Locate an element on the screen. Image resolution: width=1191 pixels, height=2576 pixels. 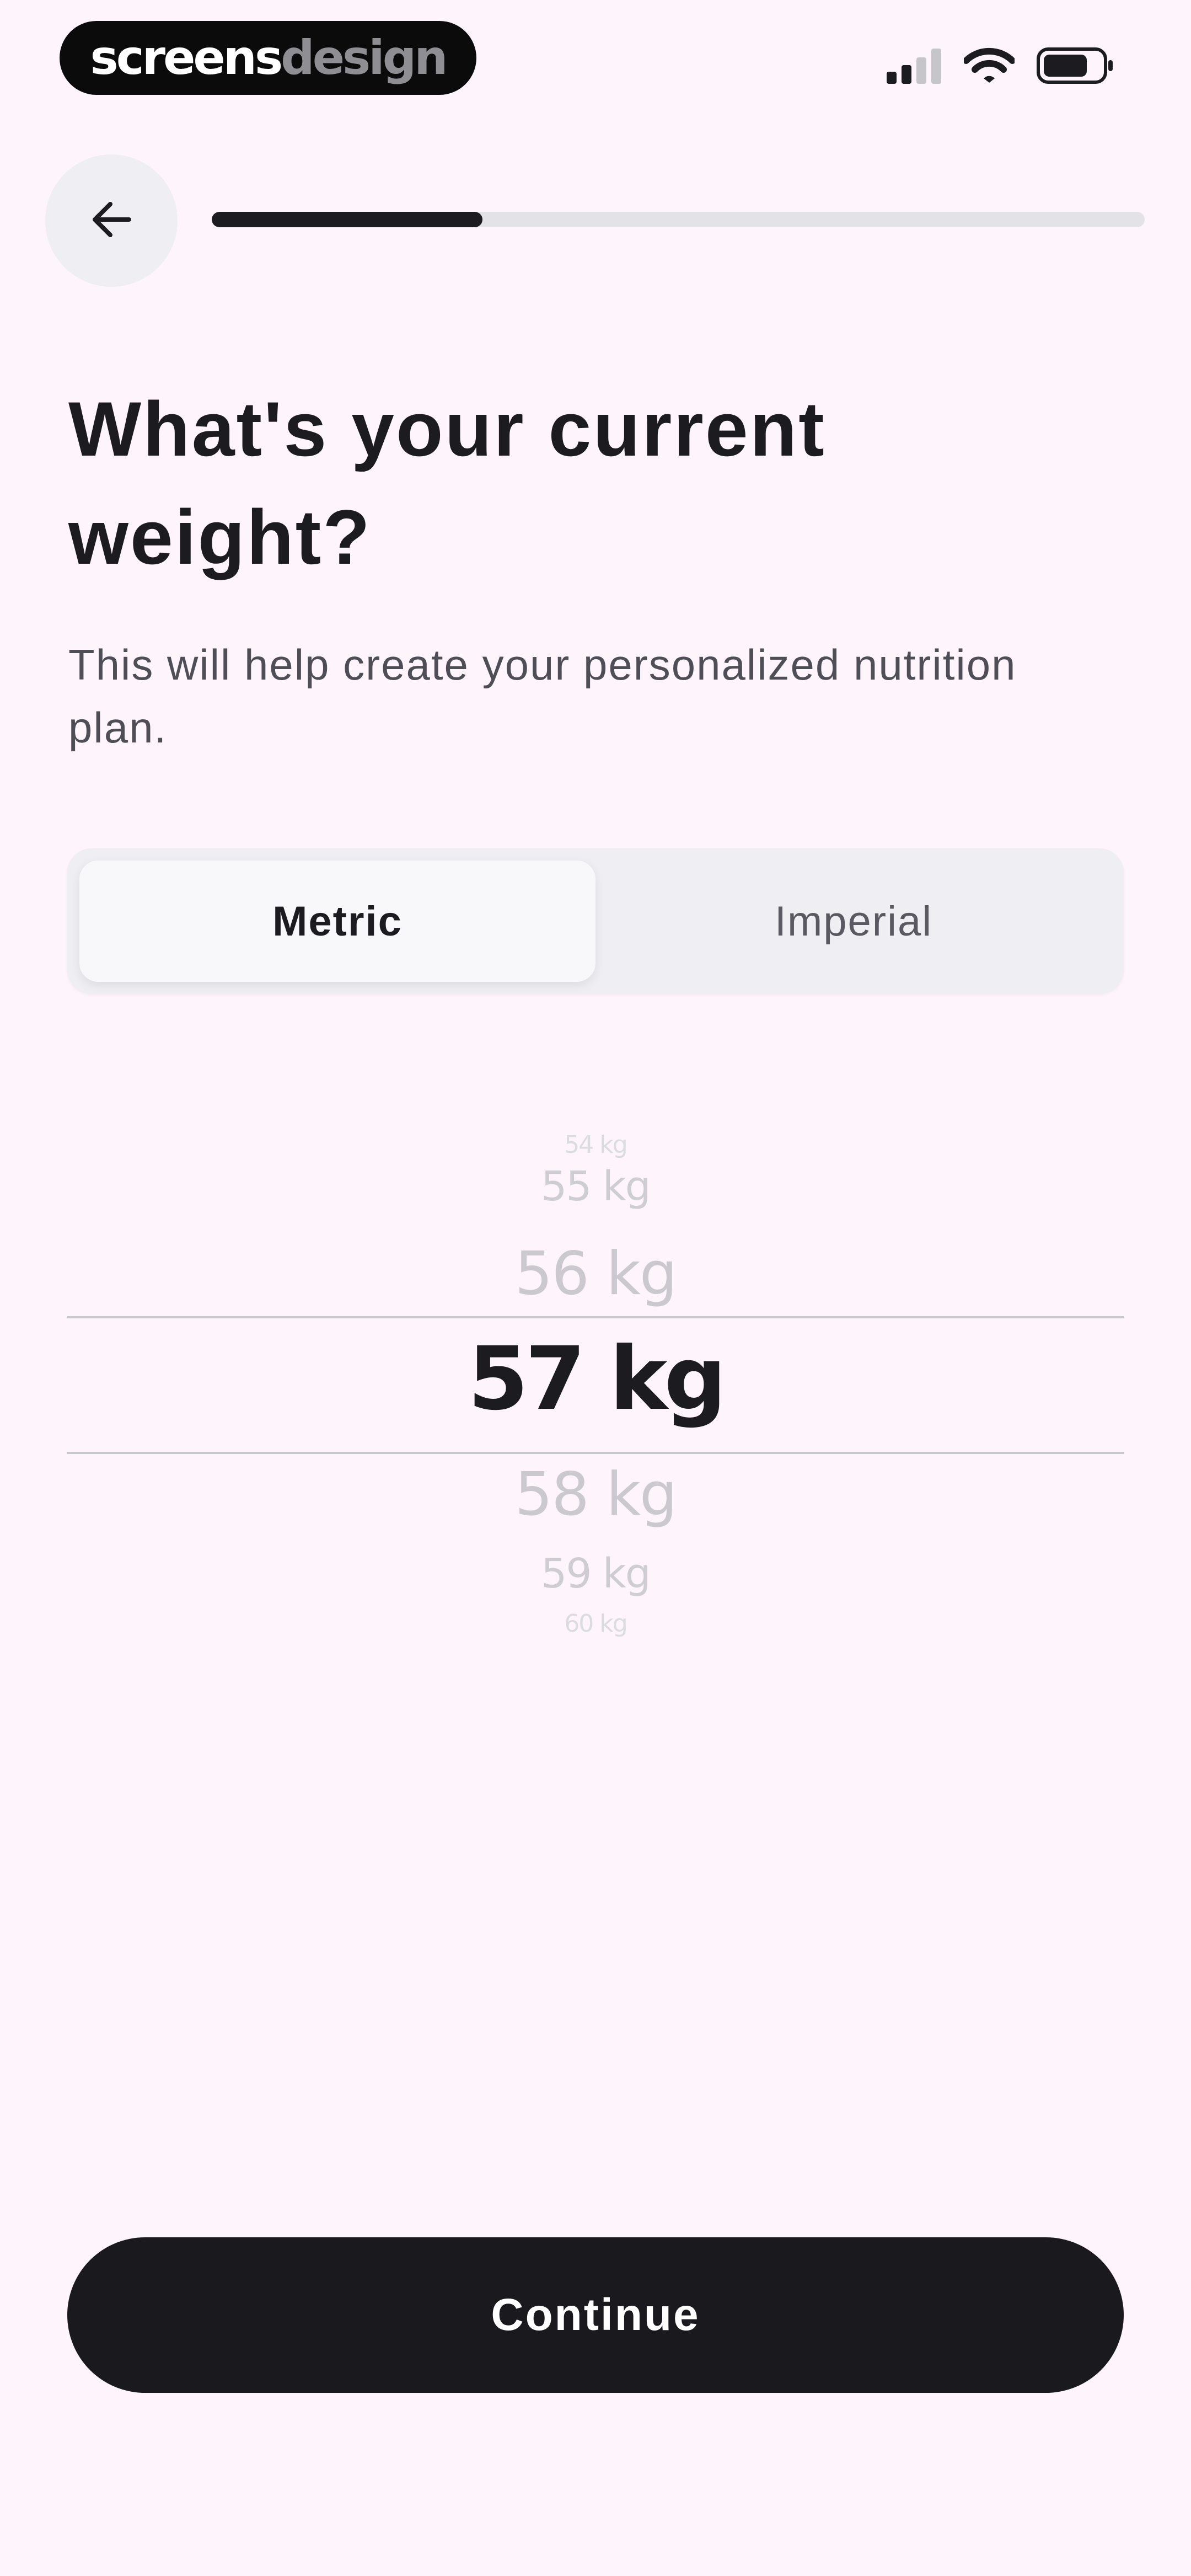
unit-toggle: Metric Imperial is located at coordinates (595, 921).